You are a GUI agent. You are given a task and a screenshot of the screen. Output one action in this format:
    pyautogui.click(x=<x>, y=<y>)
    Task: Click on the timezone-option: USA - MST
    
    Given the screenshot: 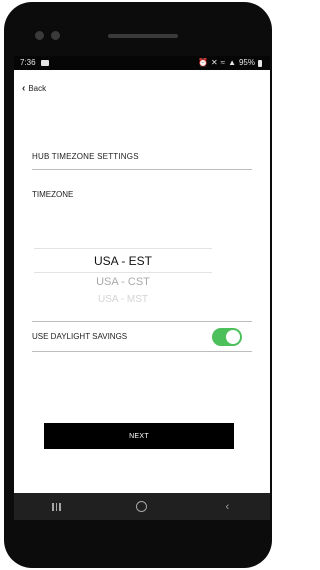 What is the action you would take?
    pyautogui.click(x=123, y=299)
    